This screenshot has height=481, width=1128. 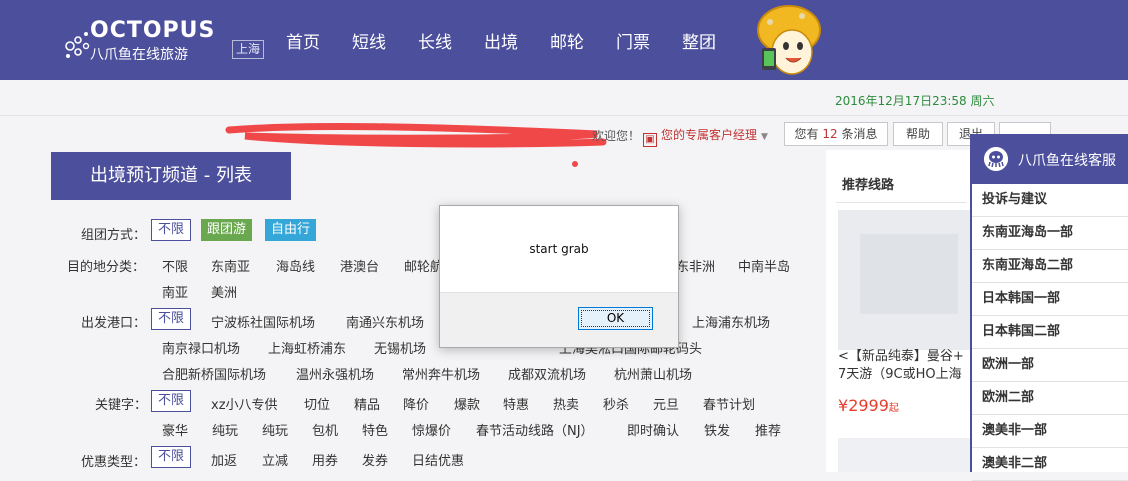 What do you see at coordinates (335, 373) in the screenshot?
I see `port-wenzhou: 温州永强机场` at bounding box center [335, 373].